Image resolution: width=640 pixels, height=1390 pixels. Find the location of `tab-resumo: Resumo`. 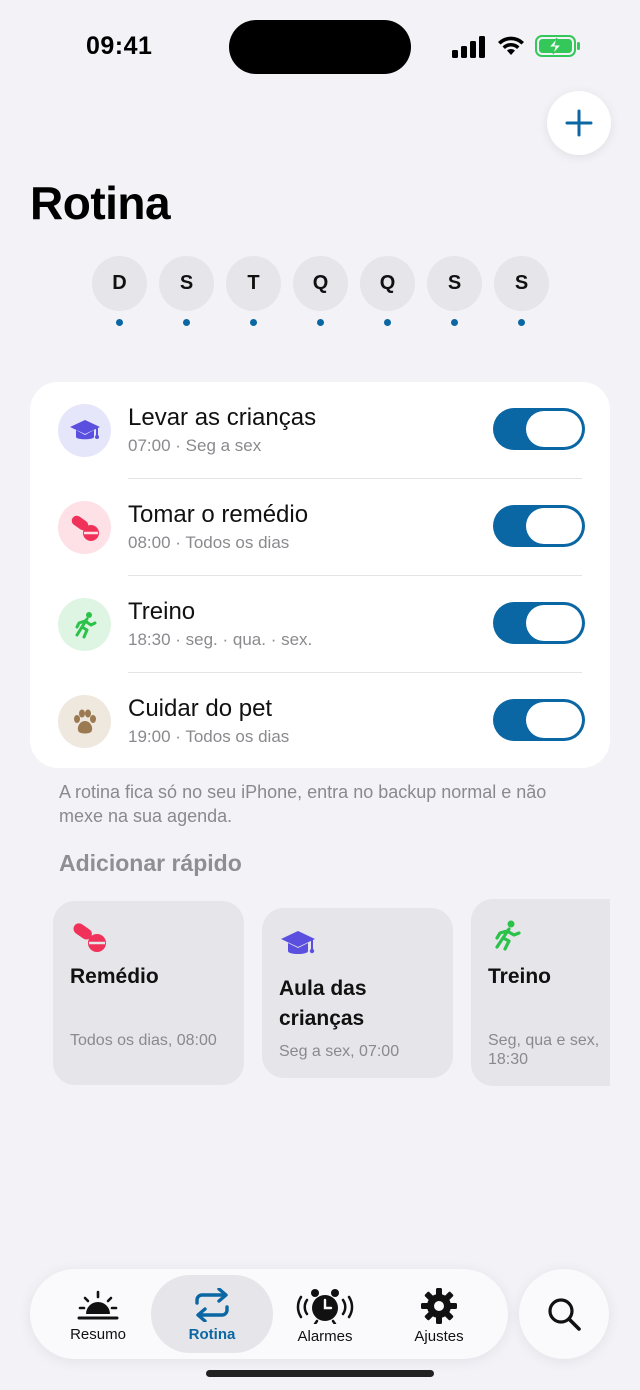

tab-resumo: Resumo is located at coordinates (98, 1314).